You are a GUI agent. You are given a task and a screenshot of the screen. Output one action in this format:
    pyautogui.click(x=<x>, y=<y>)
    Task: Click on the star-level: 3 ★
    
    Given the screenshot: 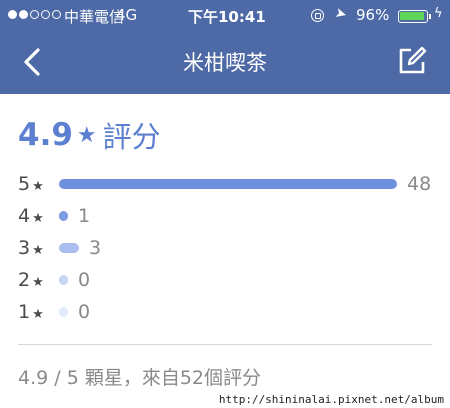 What is the action you would take?
    pyautogui.click(x=31, y=249)
    